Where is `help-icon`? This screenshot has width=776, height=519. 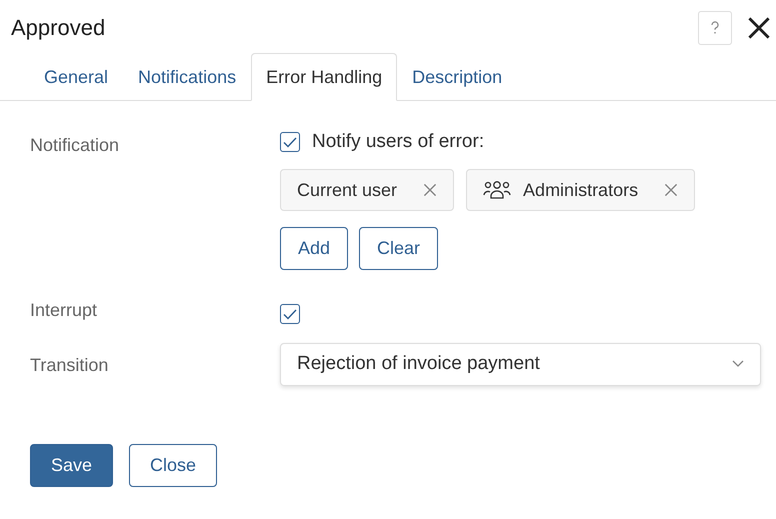 help-icon is located at coordinates (715, 28).